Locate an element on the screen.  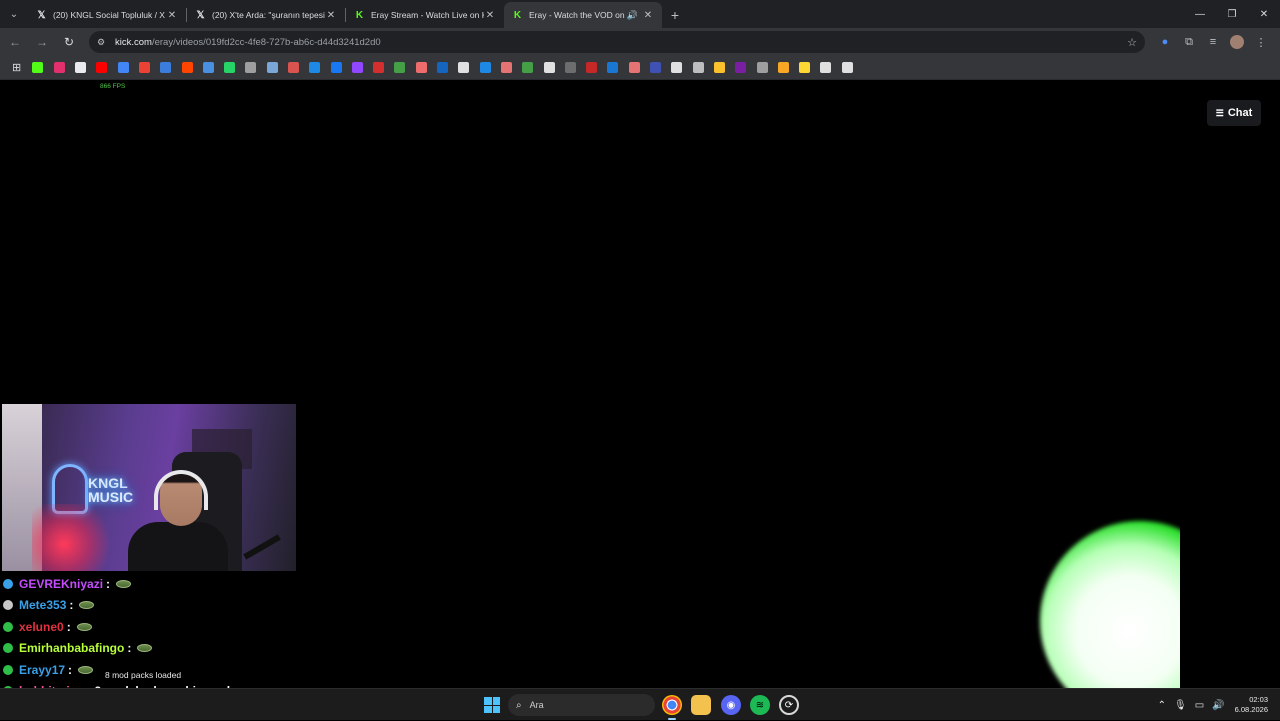
bookmark-site-31-icon is located at coordinates (676, 68).